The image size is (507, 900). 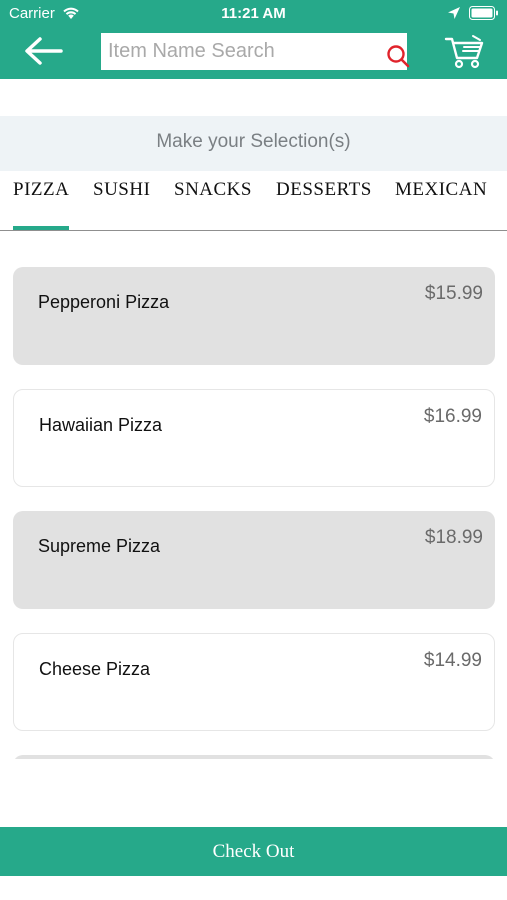 I want to click on top-bar: Carrier 11:21 AM, so click(x=253, y=39).